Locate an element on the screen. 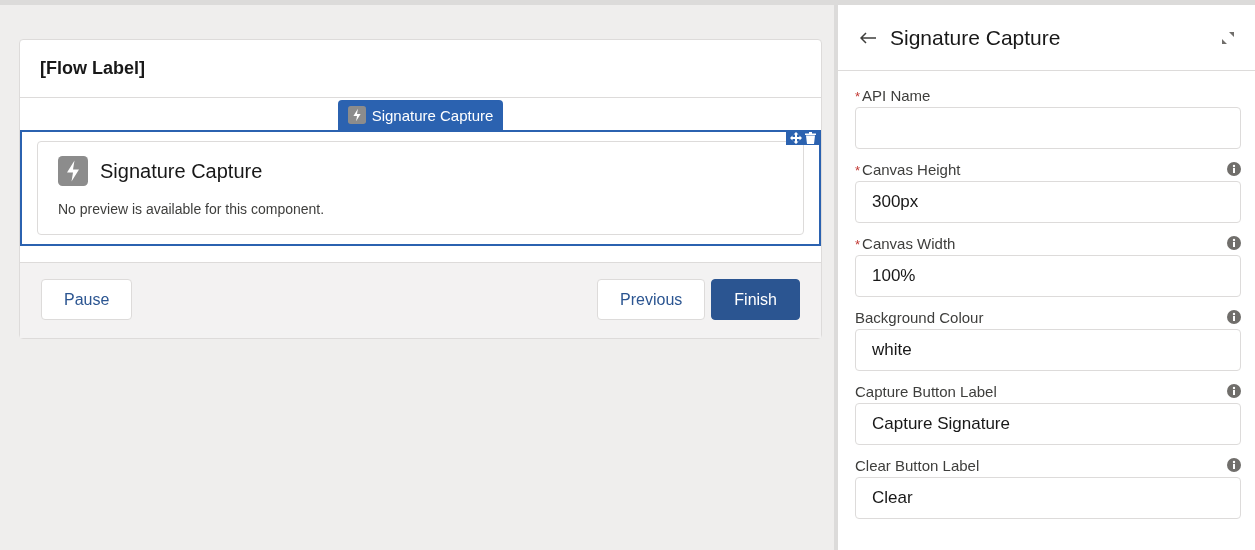  panel-title: Signature Capture is located at coordinates (976, 37).